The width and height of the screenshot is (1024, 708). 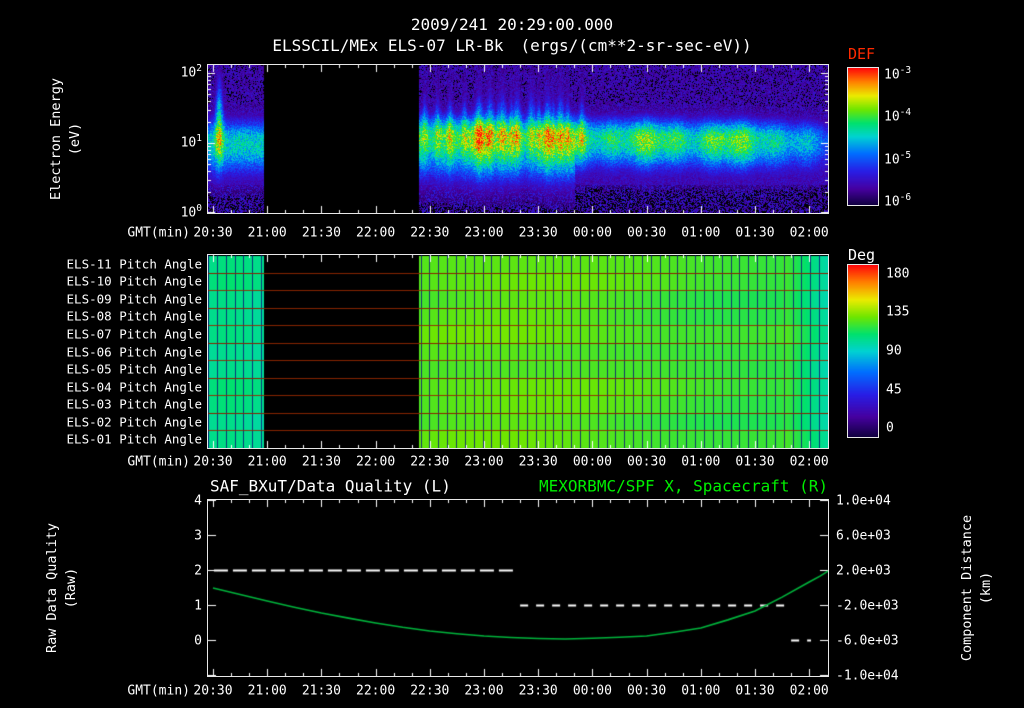 I want to click on pitch-row-label: ELS-11 Pitch Angle, so click(x=134, y=264).